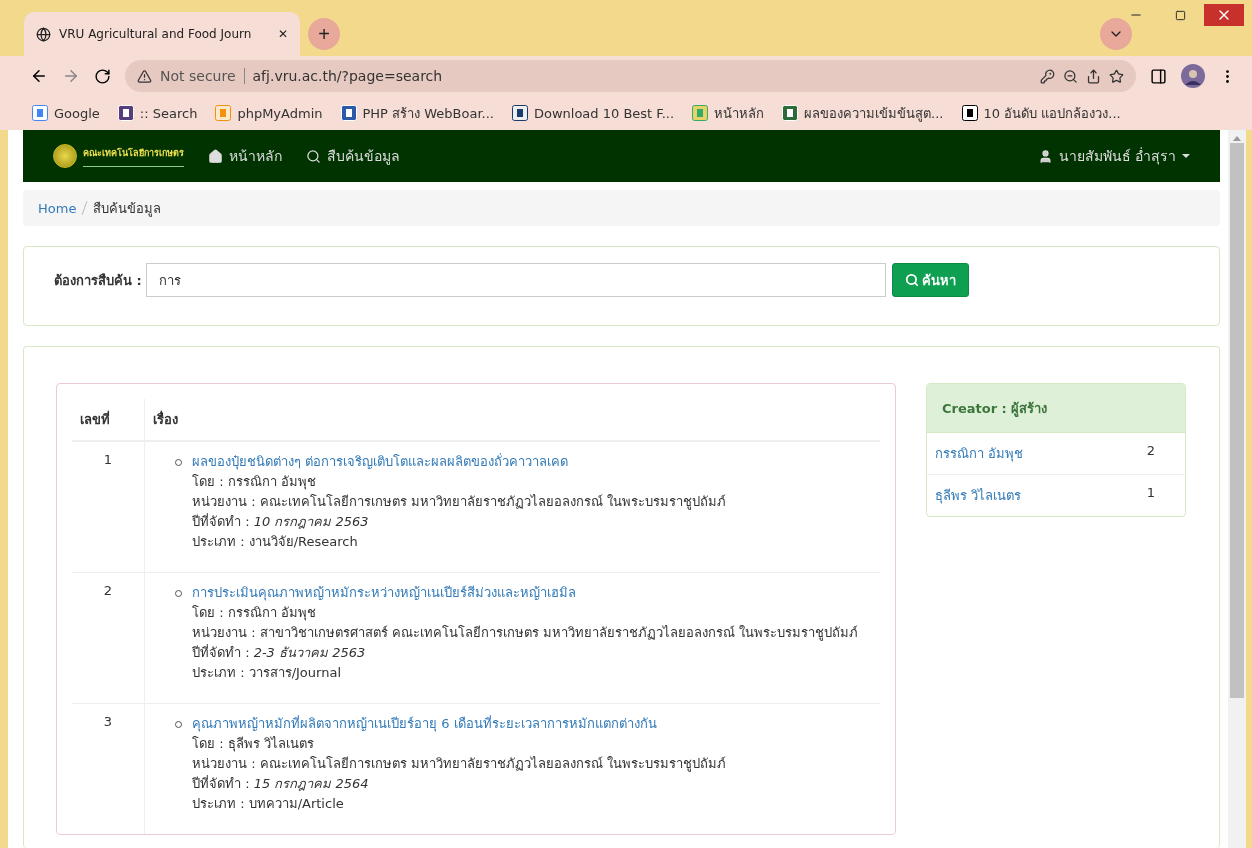 This screenshot has height=848, width=1252. Describe the element at coordinates (202, 76) in the screenshot. I see `security-label: Not secure` at that location.